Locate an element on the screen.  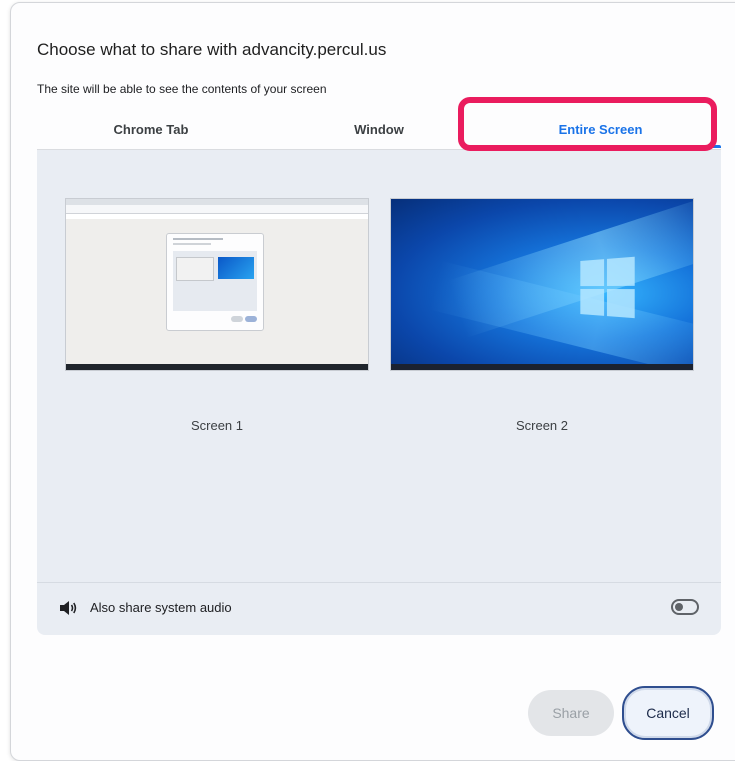
mini-share-button is located at coordinates (237, 319).